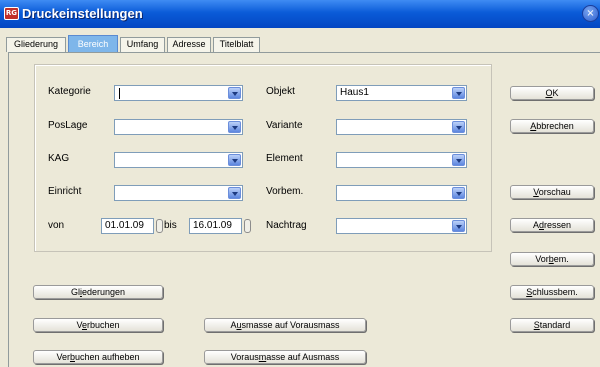  Describe the element at coordinates (178, 127) in the screenshot. I see `poslage-combo` at that location.